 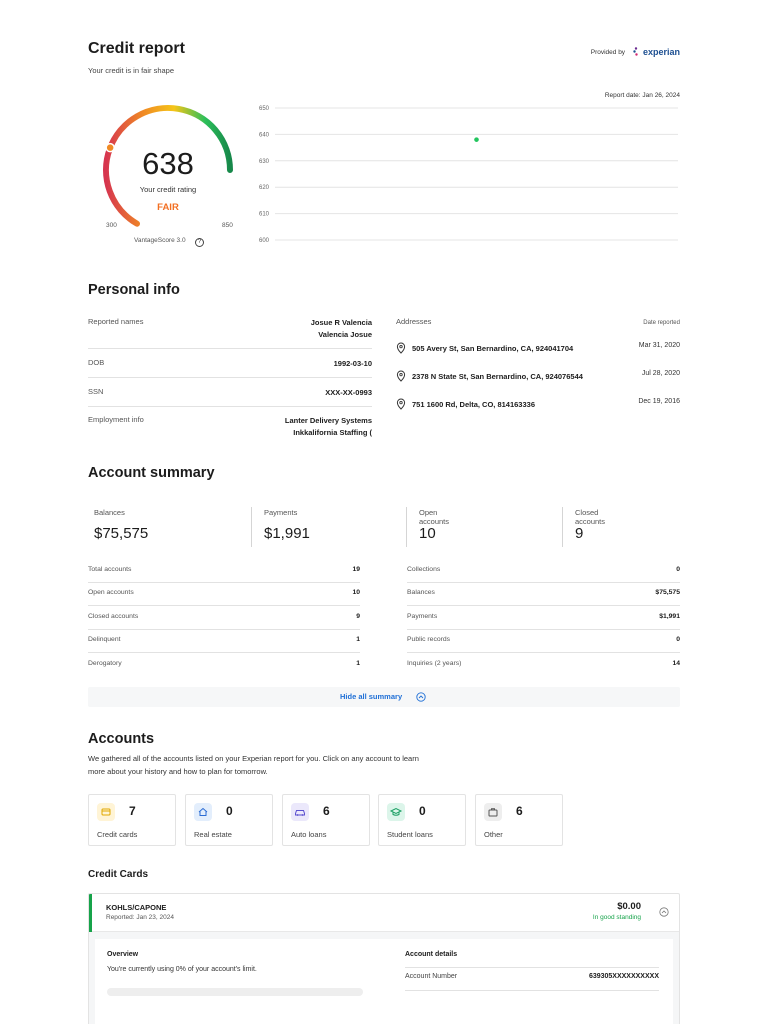 I want to click on ssn-row: SSN XXX-XX-0993, so click(x=230, y=394).